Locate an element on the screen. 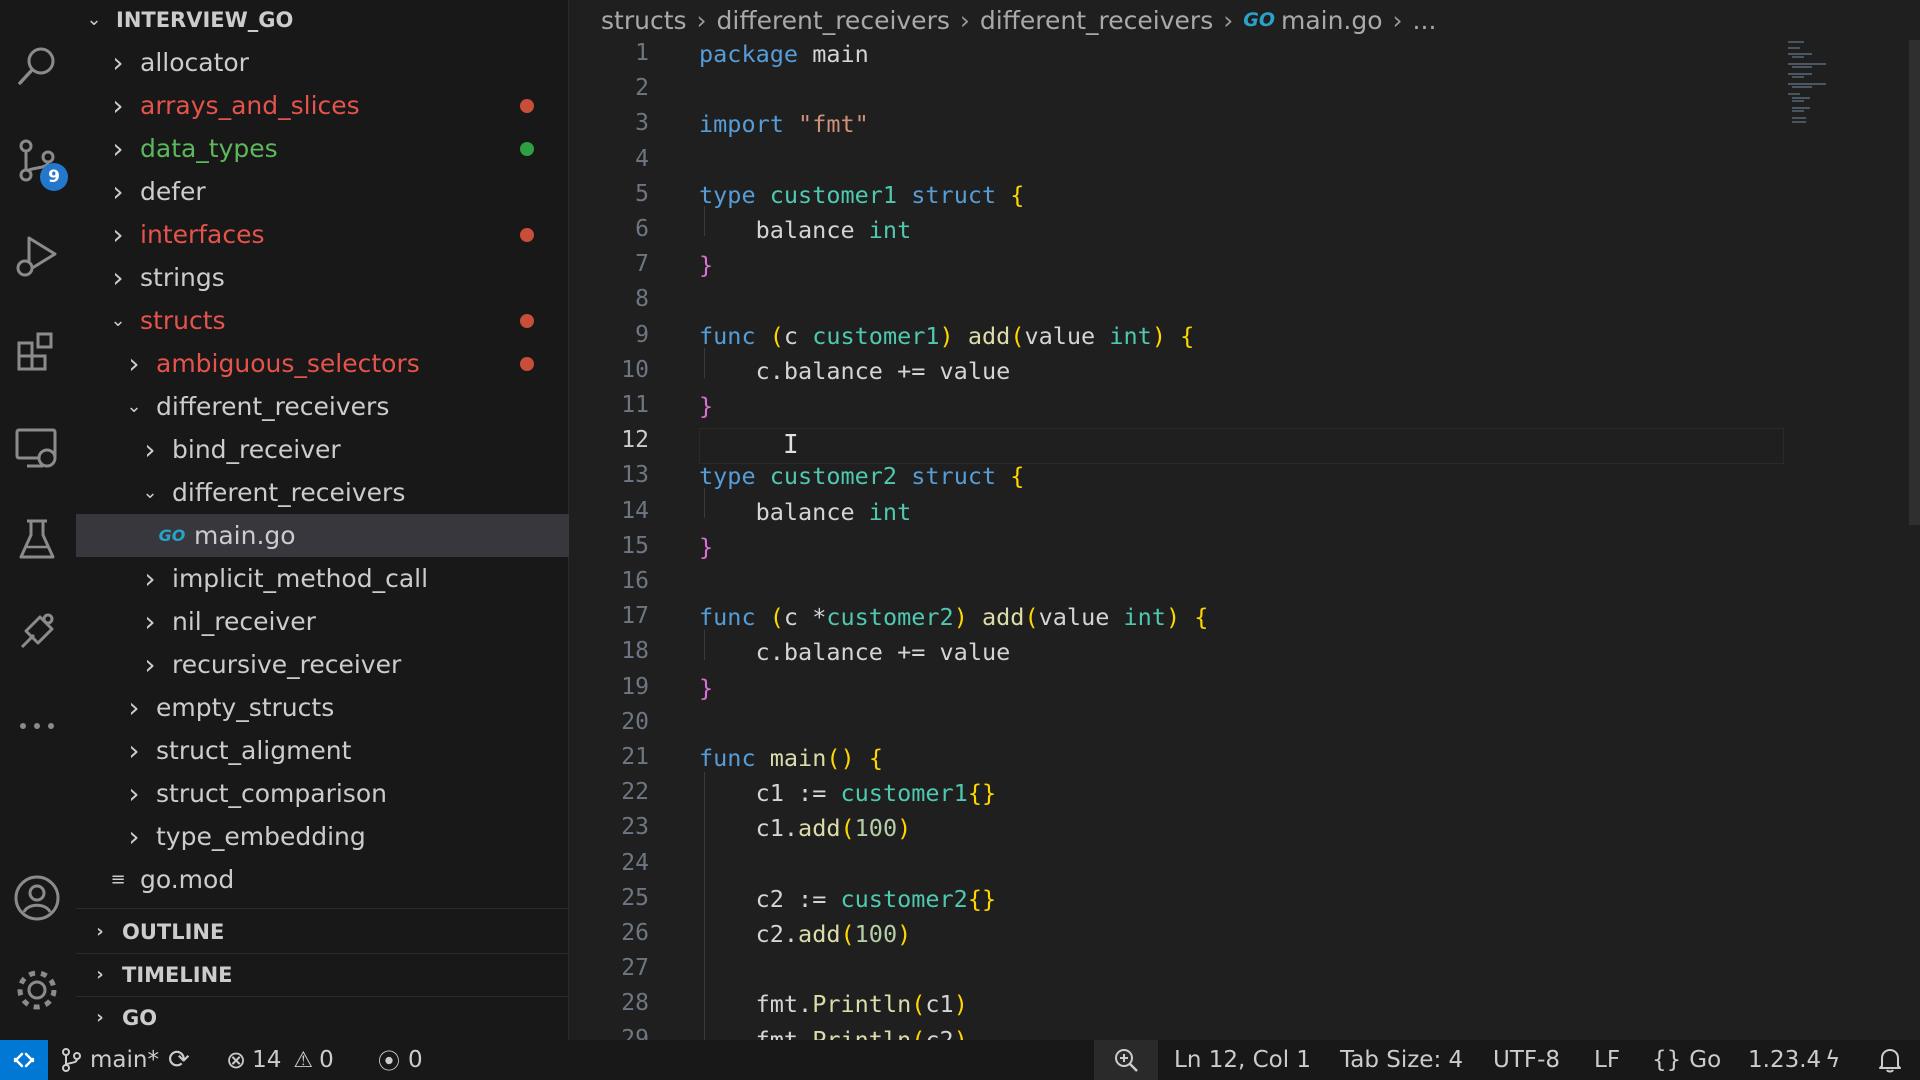 Image resolution: width=1920 pixels, height=1080 pixels. tree-item-label: struct_comparison is located at coordinates (271, 793).